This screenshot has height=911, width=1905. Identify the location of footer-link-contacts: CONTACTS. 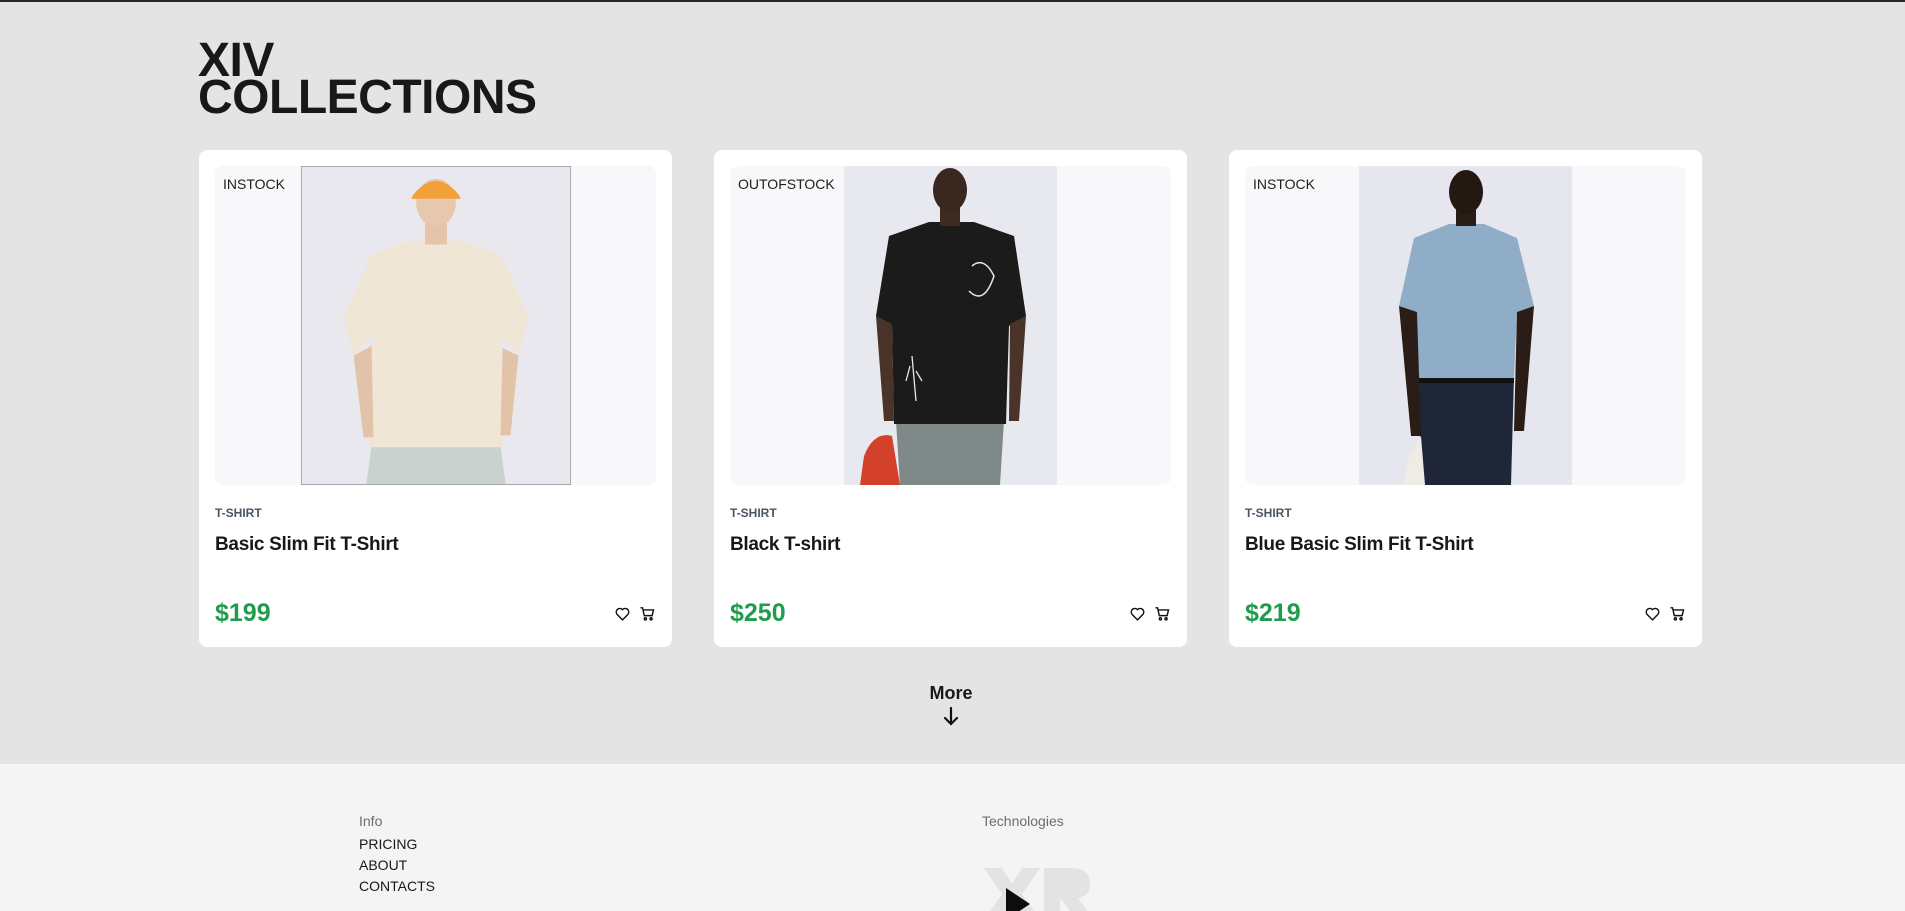
(397, 886).